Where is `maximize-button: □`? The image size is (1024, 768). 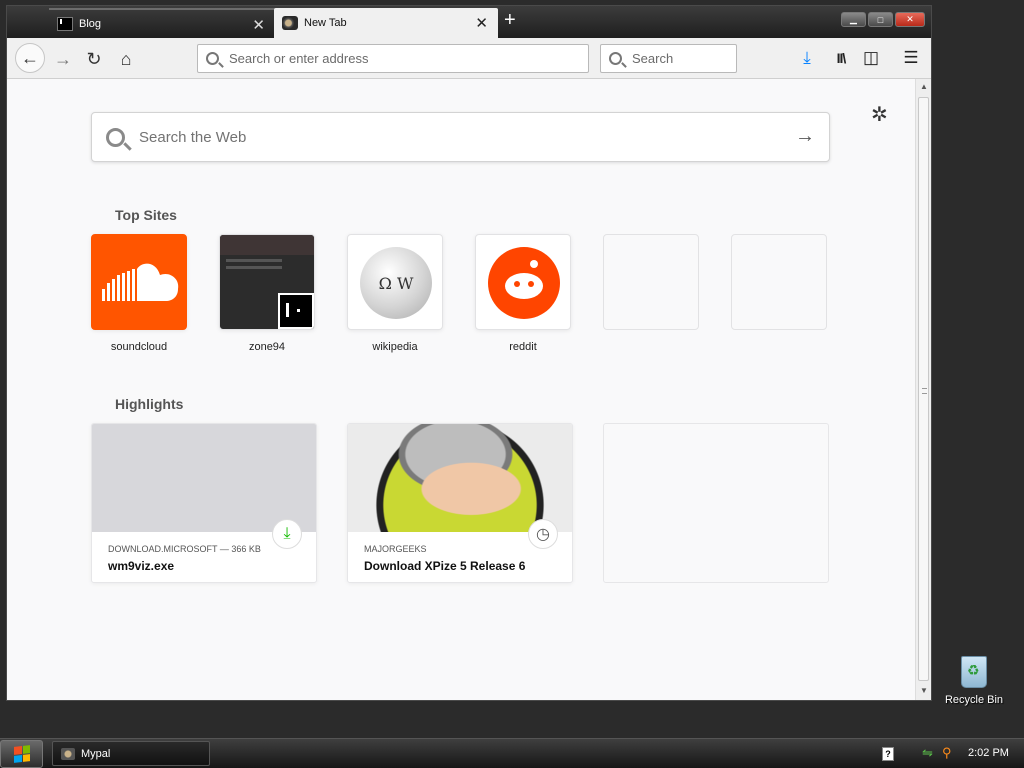 maximize-button: □ is located at coordinates (880, 19).